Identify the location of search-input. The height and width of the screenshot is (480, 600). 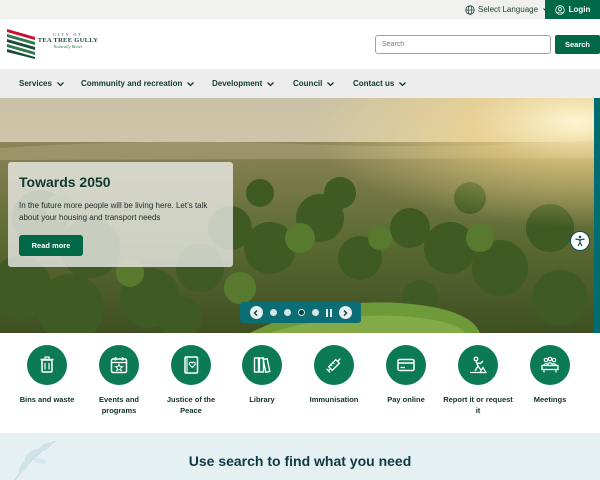
(463, 44).